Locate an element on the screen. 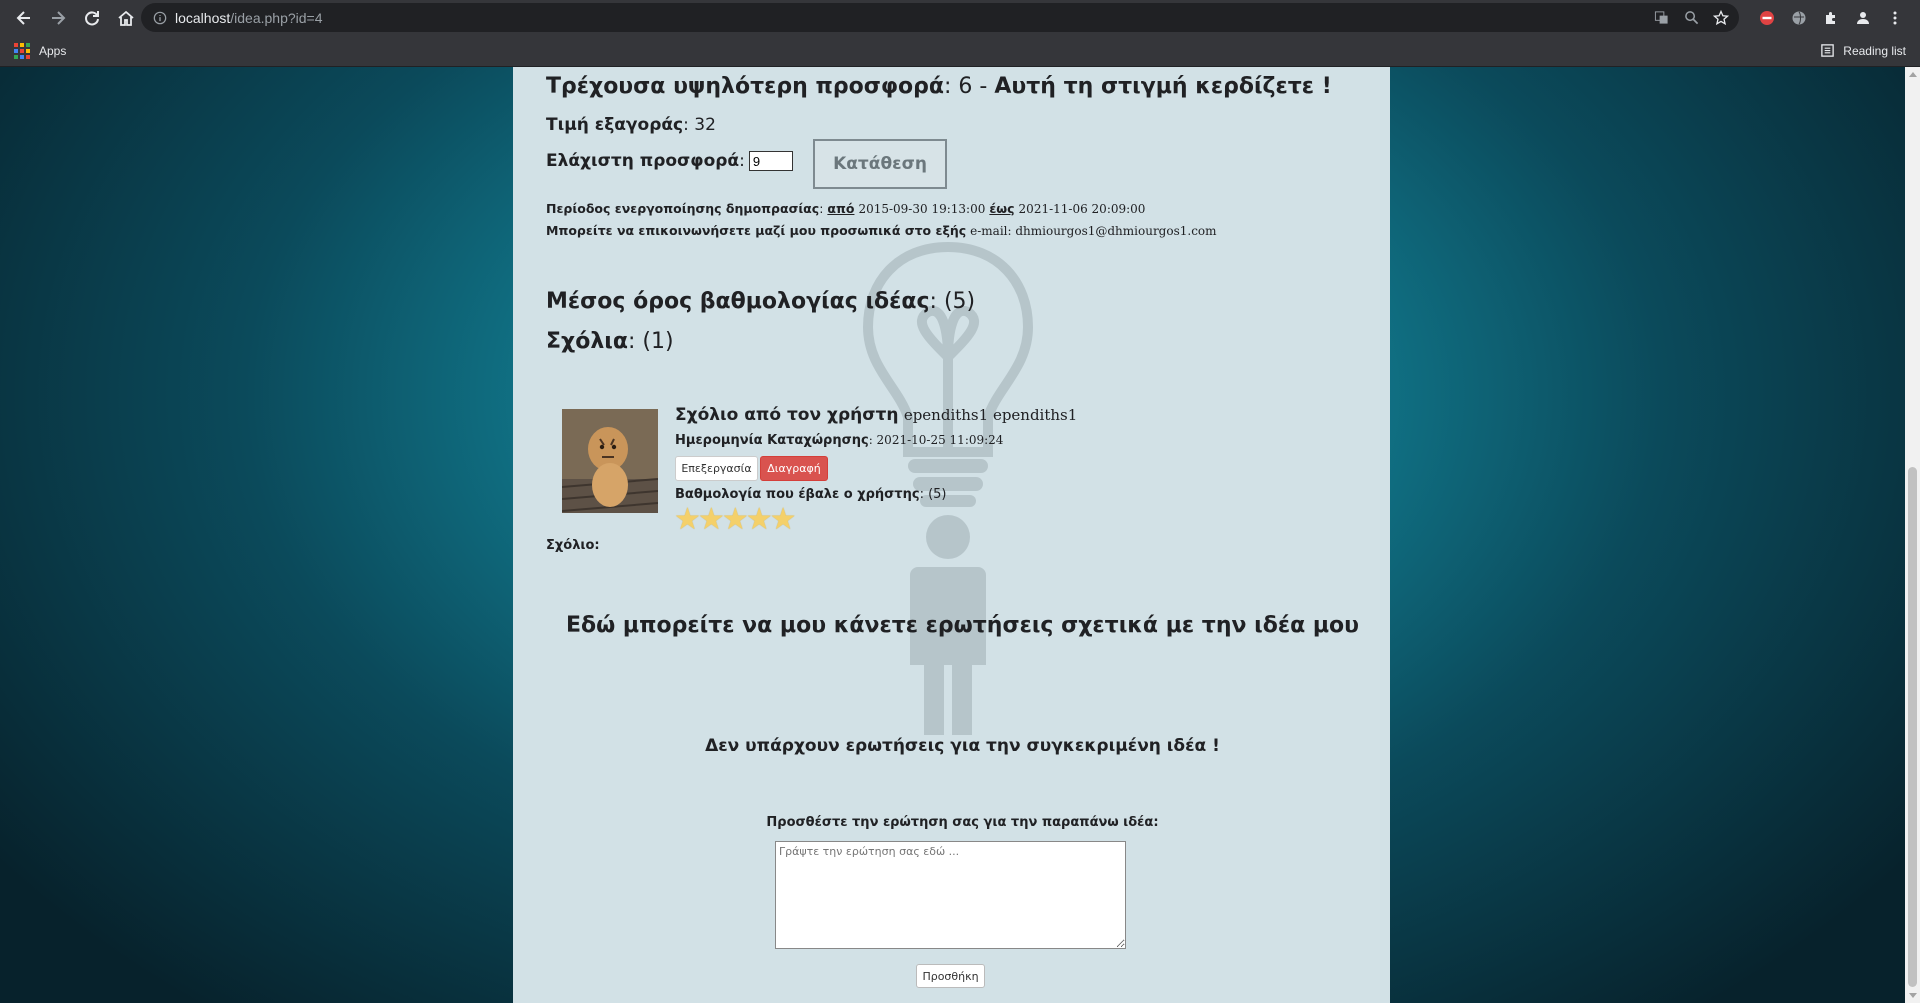 This screenshot has height=1003, width=1920. apps-grid-icon is located at coordinates (22, 50).